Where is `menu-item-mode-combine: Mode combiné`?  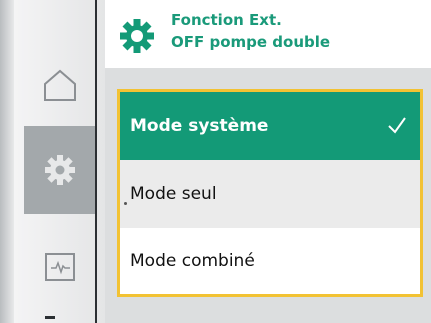
menu-item-mode-combine: Mode combiné is located at coordinates (270, 261).